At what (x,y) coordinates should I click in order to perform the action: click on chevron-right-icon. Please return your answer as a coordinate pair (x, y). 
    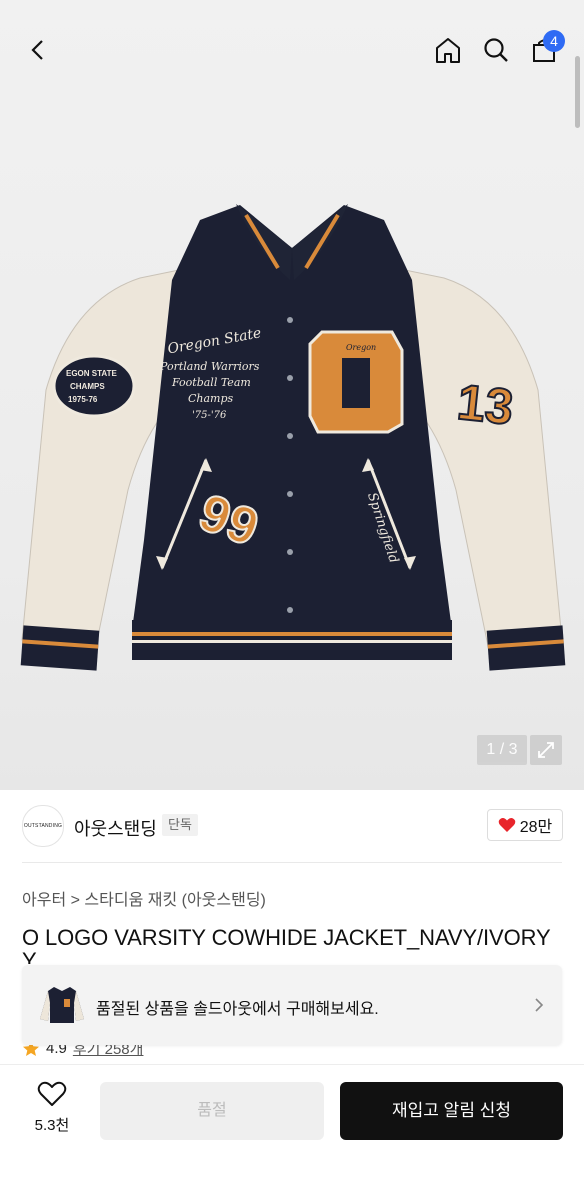
    Looking at the image, I should click on (539, 1005).